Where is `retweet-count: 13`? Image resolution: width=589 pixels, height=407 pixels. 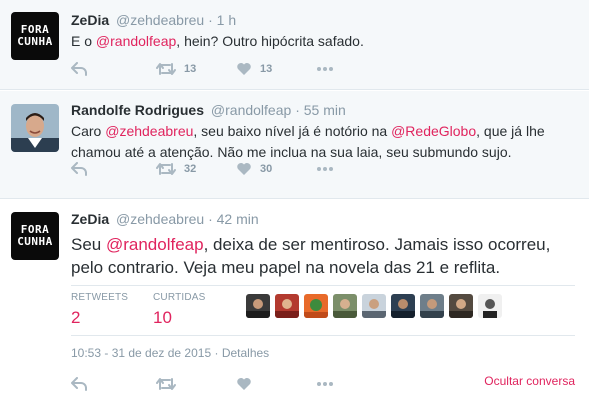
retweet-count: 13 is located at coordinates (190, 69).